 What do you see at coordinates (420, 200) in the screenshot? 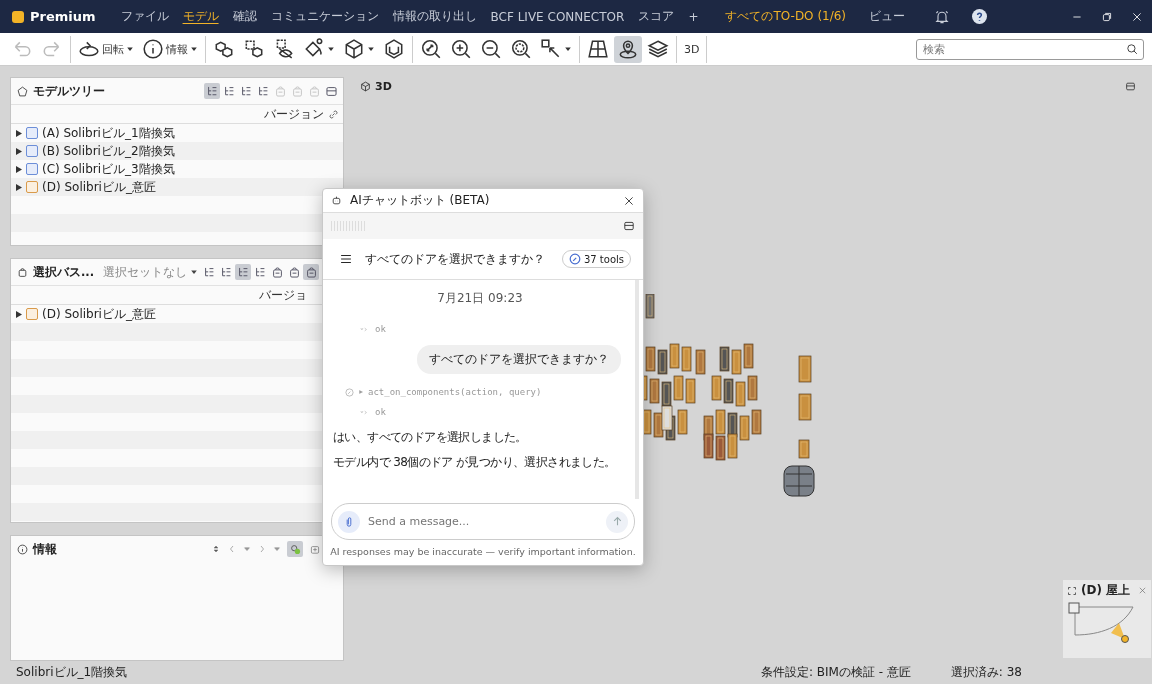
I see `dialog-title: AIチャットボット (BETA)` at bounding box center [420, 200].